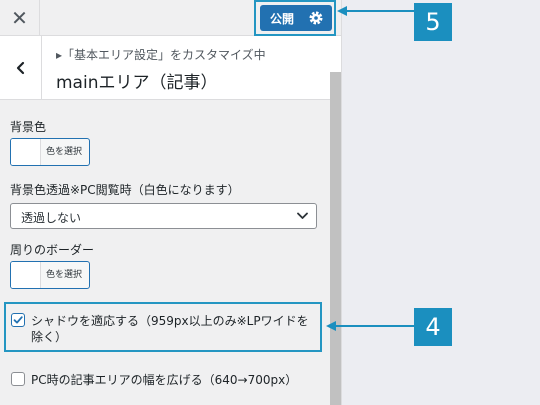 This screenshot has width=540, height=405. I want to click on callout-4: 4, so click(433, 327).